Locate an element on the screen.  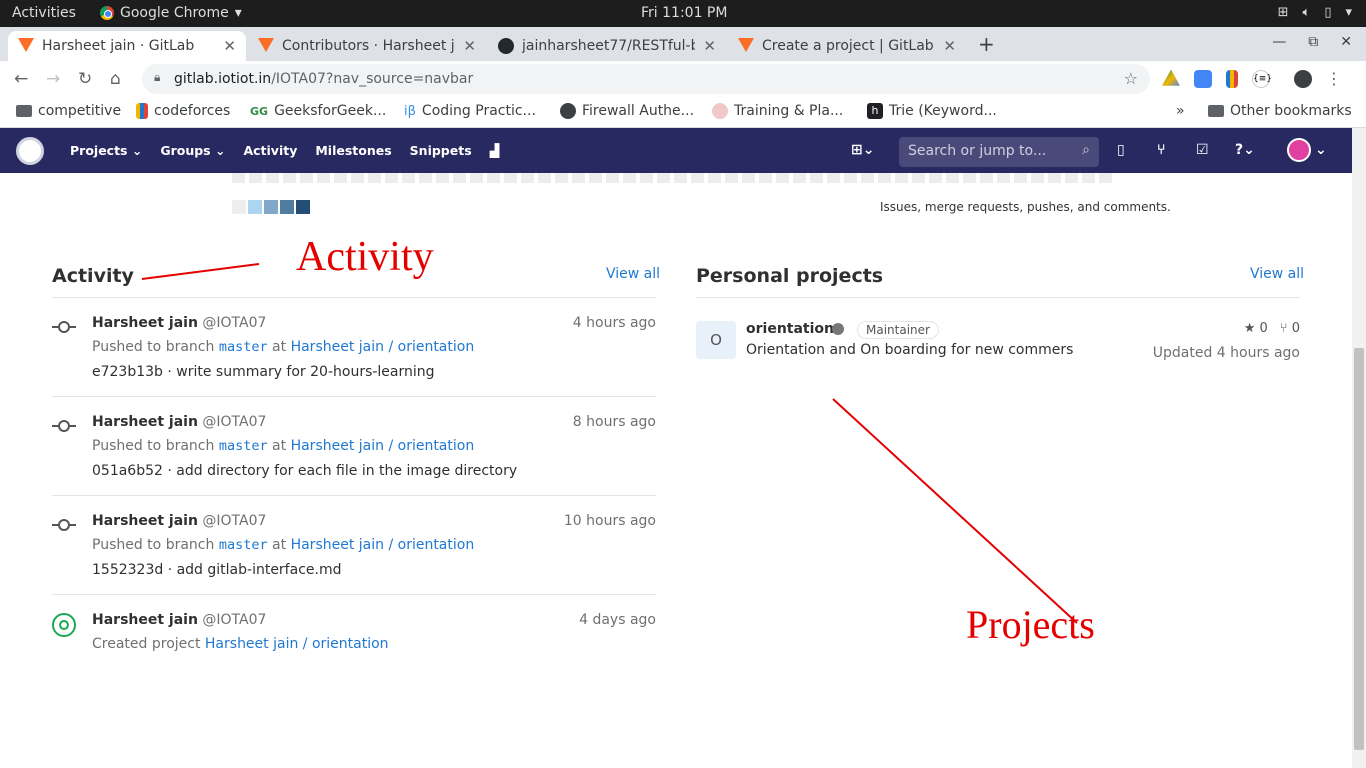
globe-icon is located at coordinates (568, 111).